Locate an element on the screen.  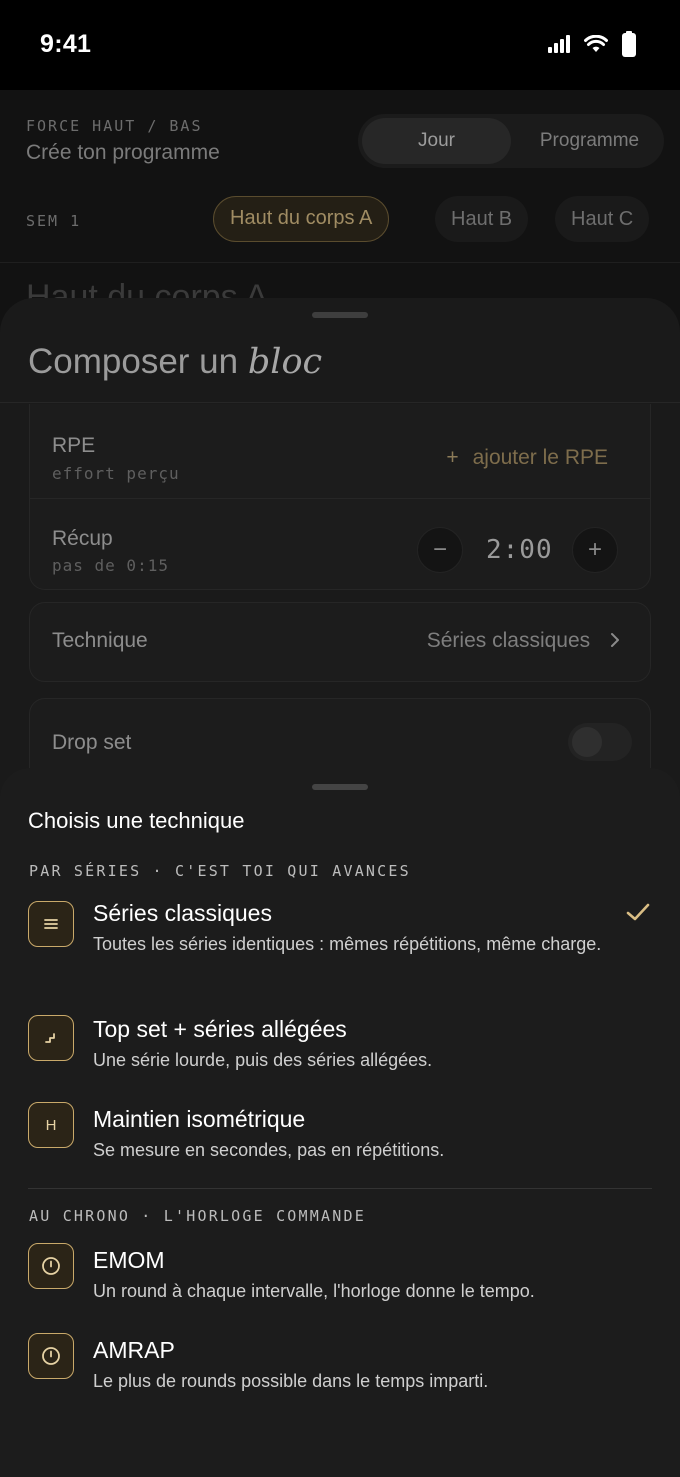
technique-value: Séries classiques is located at coordinates (524, 641).